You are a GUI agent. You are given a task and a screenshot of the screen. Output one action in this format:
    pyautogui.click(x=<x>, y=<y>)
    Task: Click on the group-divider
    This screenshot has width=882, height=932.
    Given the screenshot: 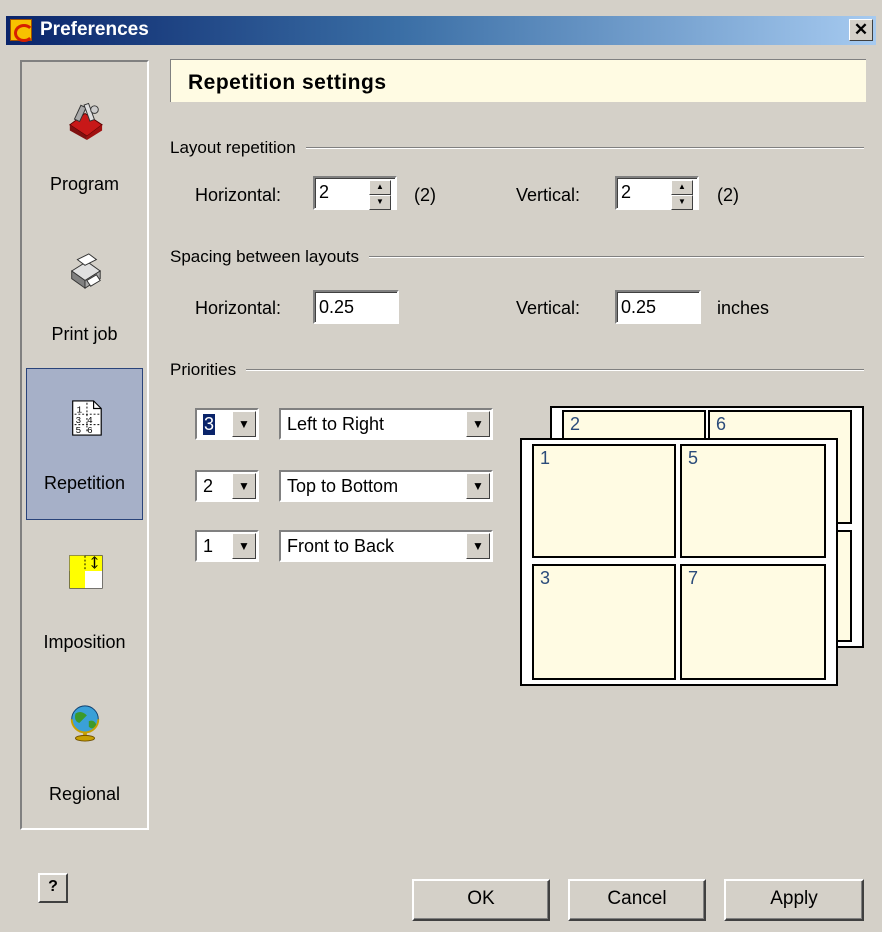 What is the action you would take?
    pyautogui.click(x=517, y=370)
    